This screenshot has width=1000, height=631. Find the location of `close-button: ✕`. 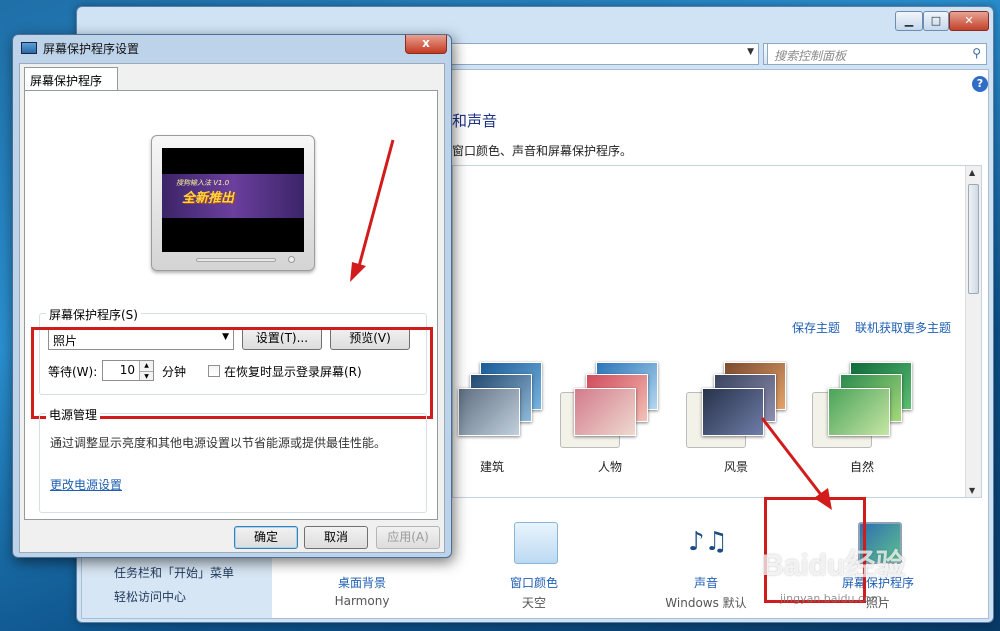

close-button: ✕ is located at coordinates (969, 21).